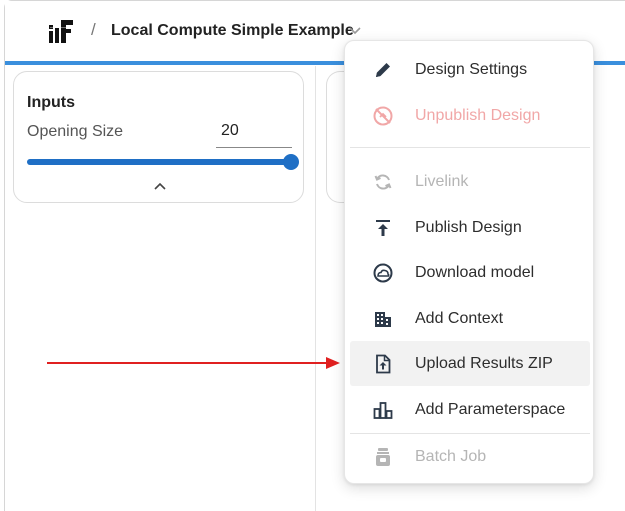  What do you see at coordinates (159, 162) in the screenshot?
I see `slider-fill` at bounding box center [159, 162].